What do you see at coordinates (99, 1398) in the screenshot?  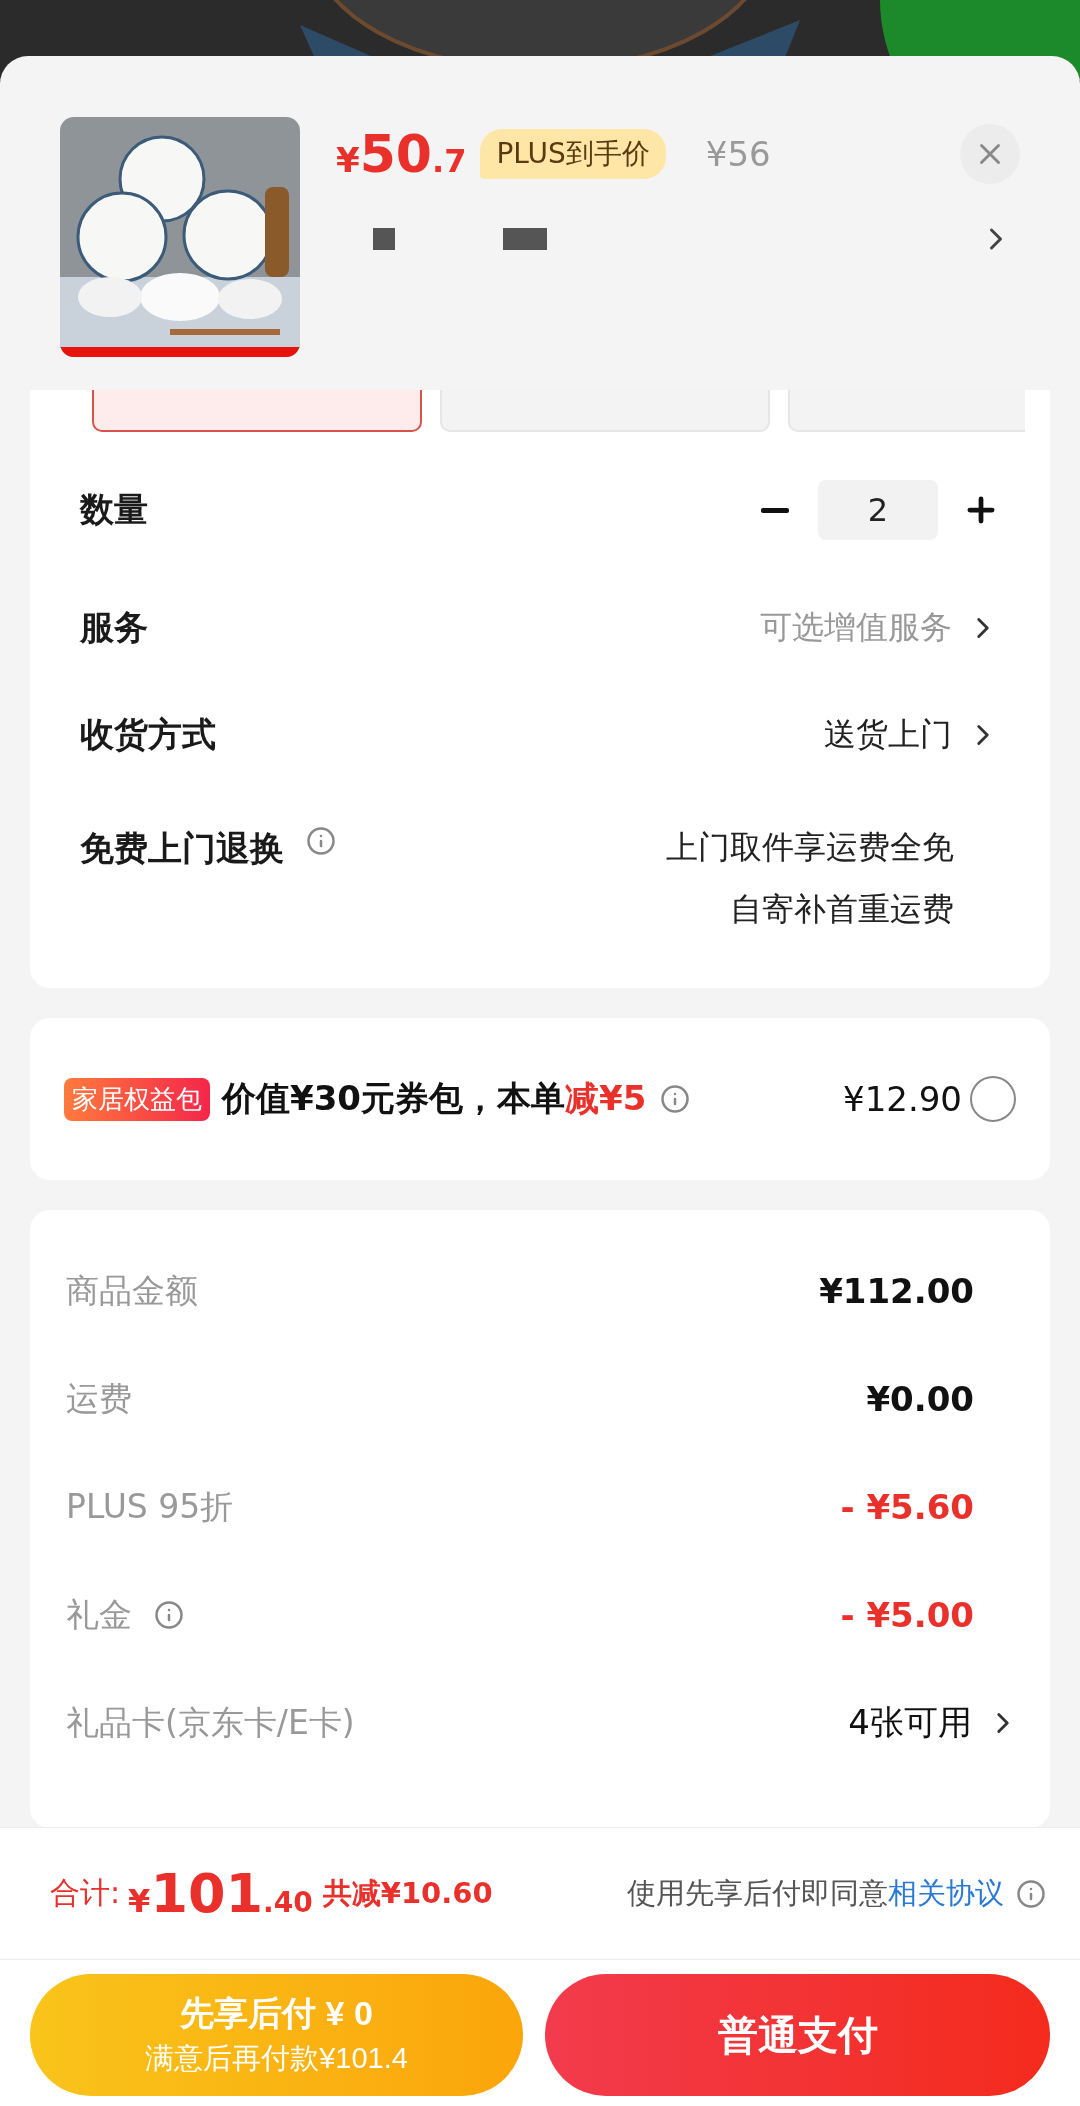 I see `summary-label: 运费` at bounding box center [99, 1398].